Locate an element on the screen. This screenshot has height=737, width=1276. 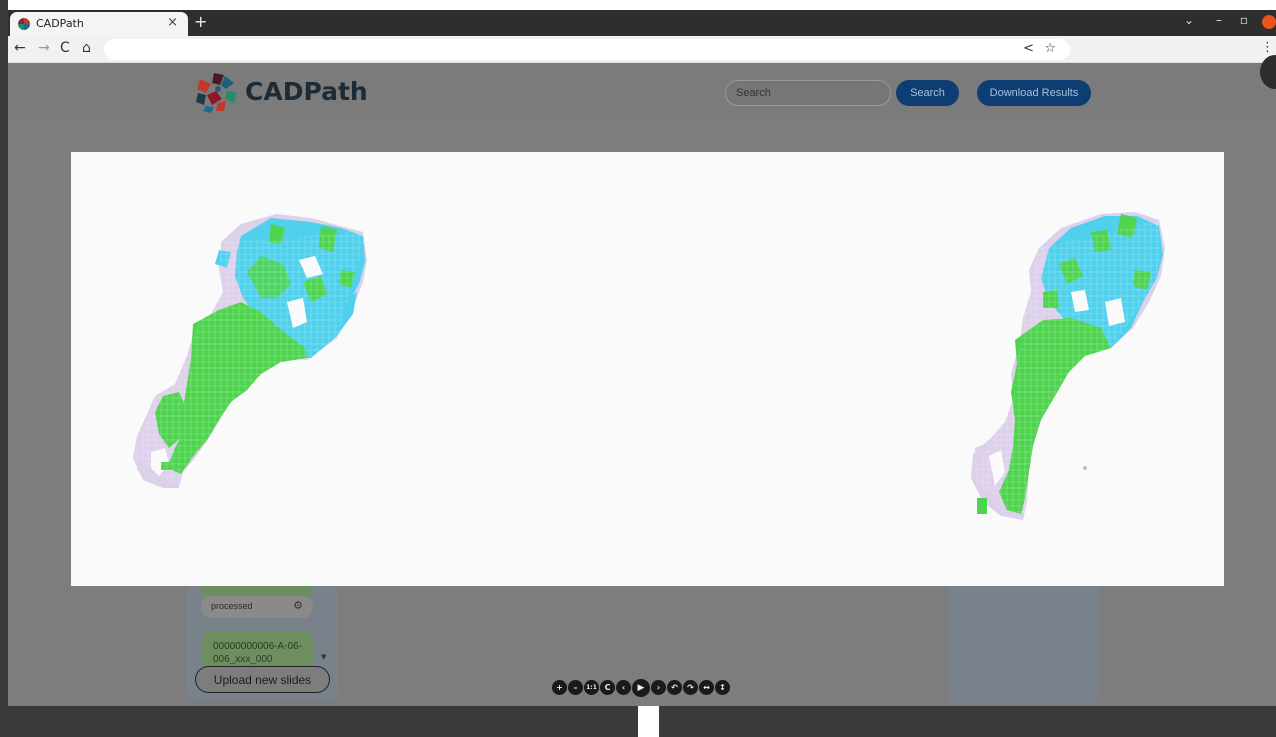
download-results-button: Download Results is located at coordinates (1034, 93).